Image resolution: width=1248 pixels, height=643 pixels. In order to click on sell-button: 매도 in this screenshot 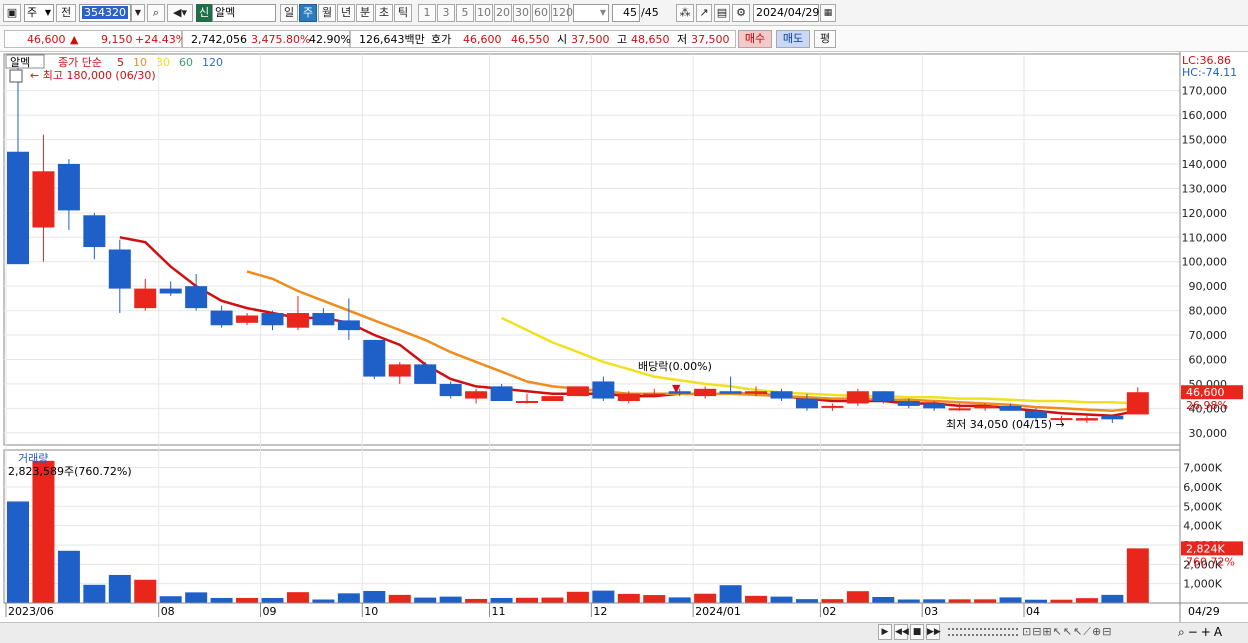, I will do `click(793, 39)`.